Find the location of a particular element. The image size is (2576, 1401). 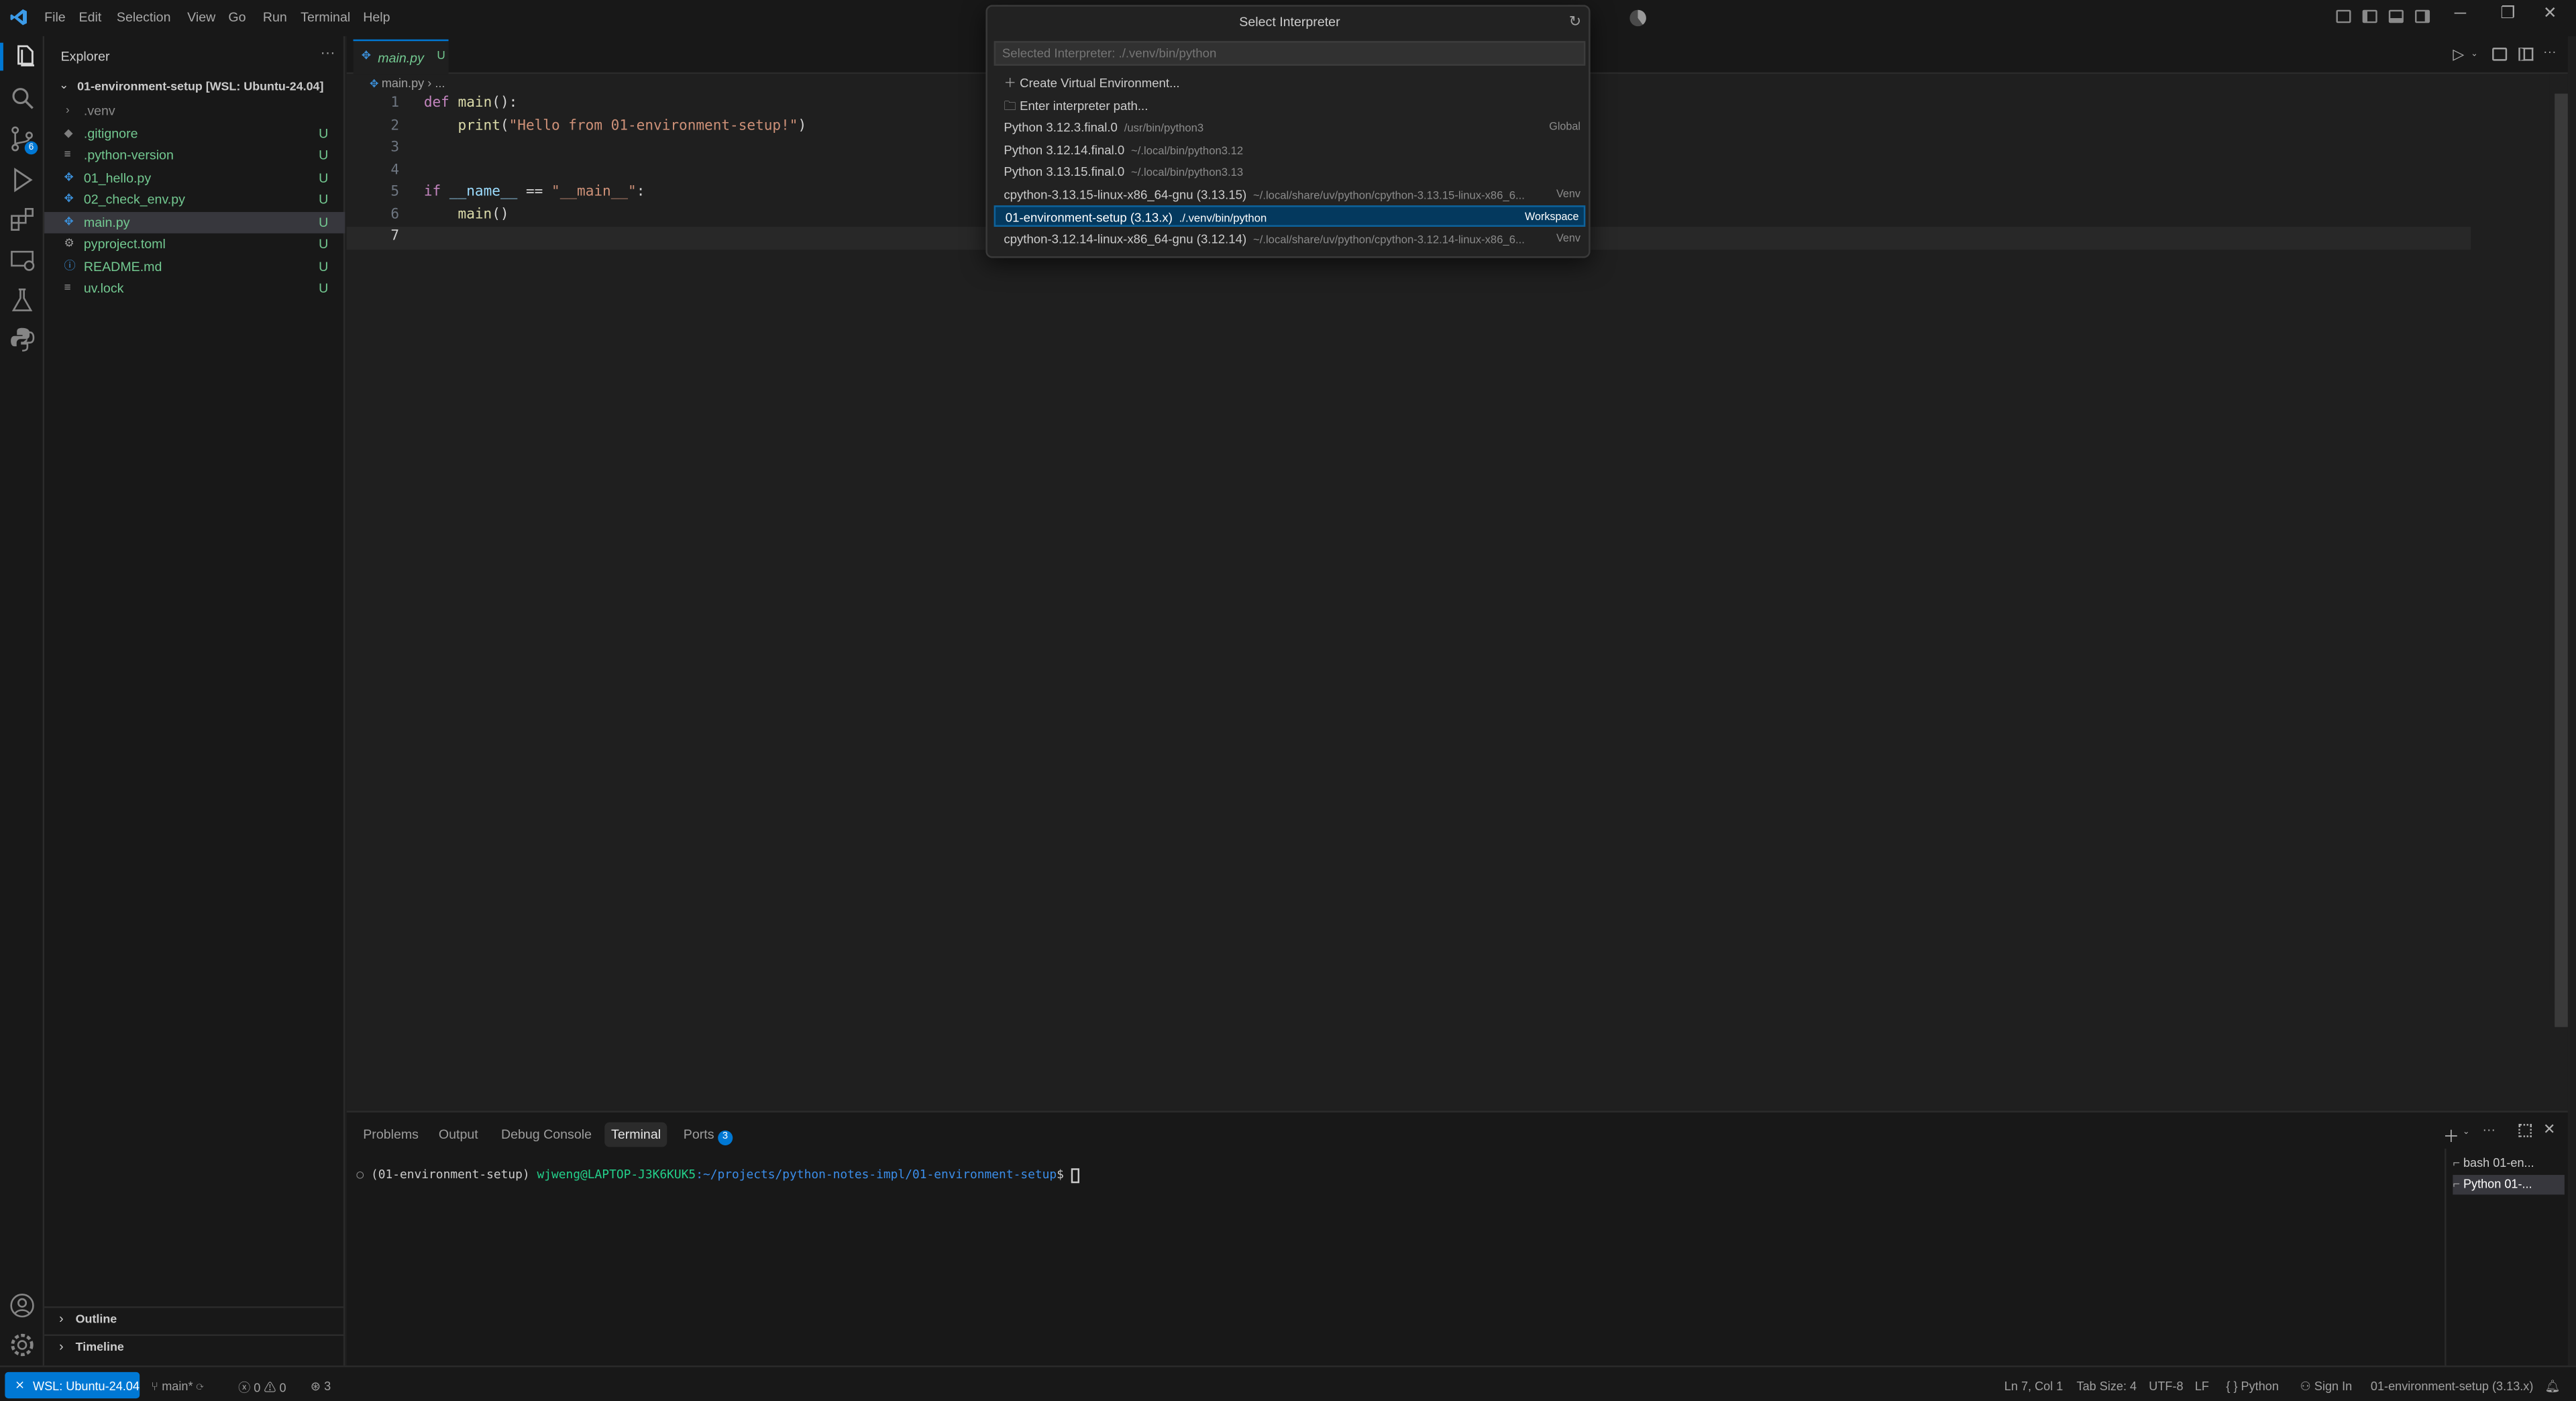

encoding: UTF-8 is located at coordinates (2166, 1387).